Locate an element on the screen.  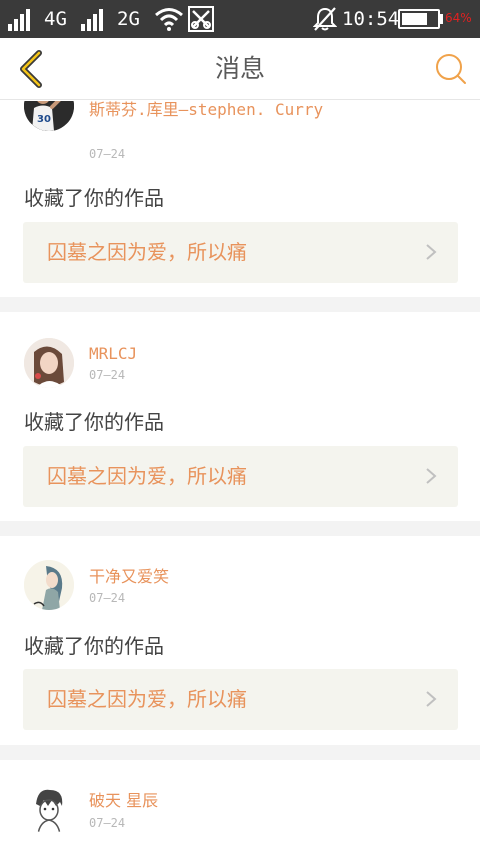
sketch-boy-avatar is located at coordinates (49, 809).